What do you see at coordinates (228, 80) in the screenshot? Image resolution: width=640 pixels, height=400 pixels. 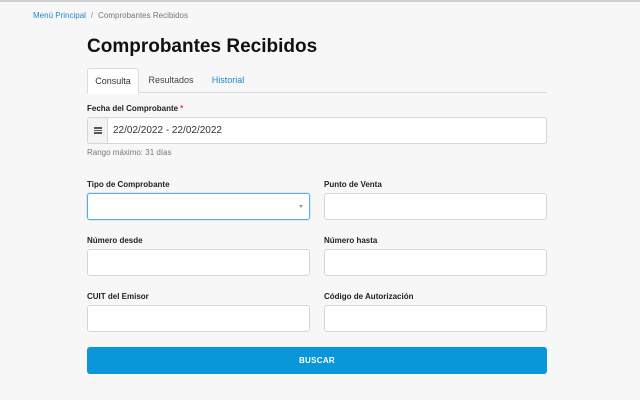 I see `tab-historial: Historial` at bounding box center [228, 80].